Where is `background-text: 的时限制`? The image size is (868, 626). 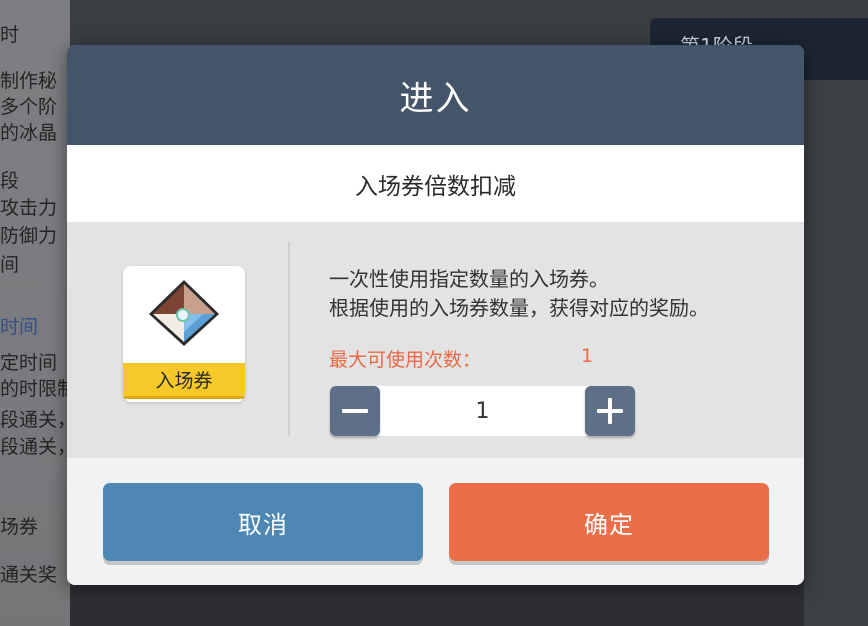 background-text: 的时限制 is located at coordinates (38, 389).